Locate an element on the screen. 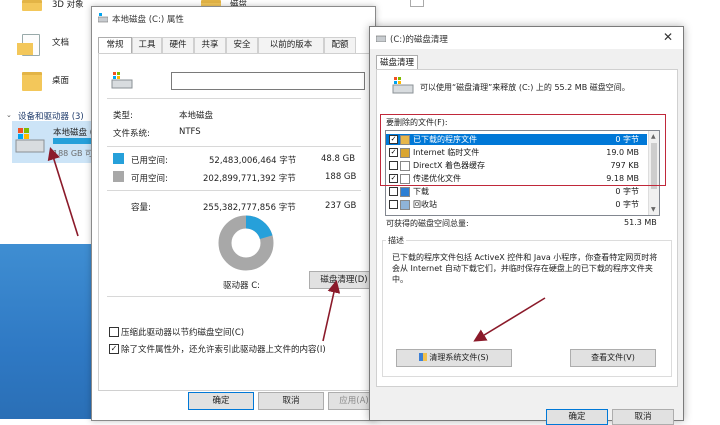 Image resolution: width=720 pixels, height=425 pixels. arrow-to-clean-system-files is located at coordinates (509, 319).